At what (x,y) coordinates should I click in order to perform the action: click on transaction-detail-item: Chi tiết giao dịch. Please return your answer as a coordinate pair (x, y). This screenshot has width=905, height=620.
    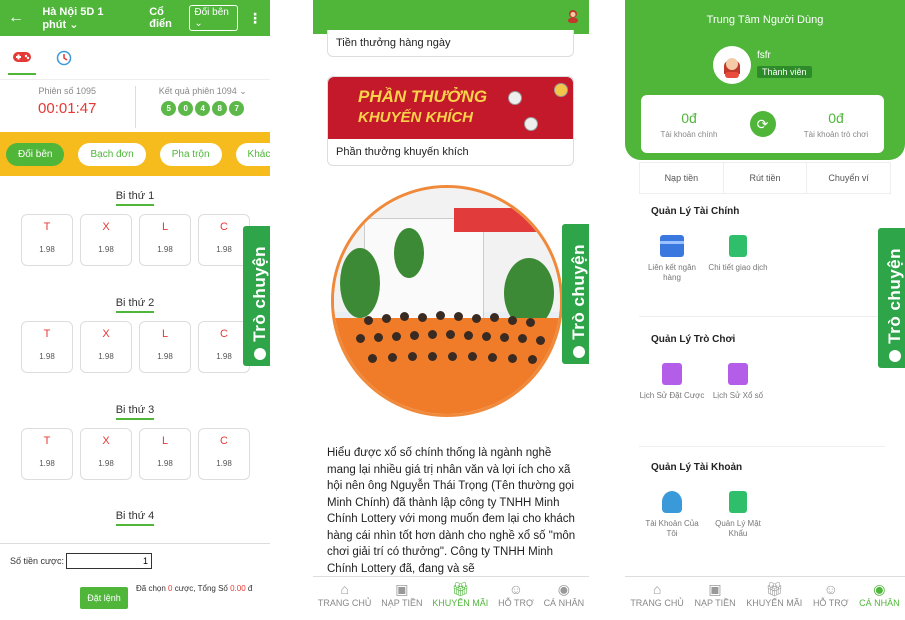
    Looking at the image, I should click on (738, 259).